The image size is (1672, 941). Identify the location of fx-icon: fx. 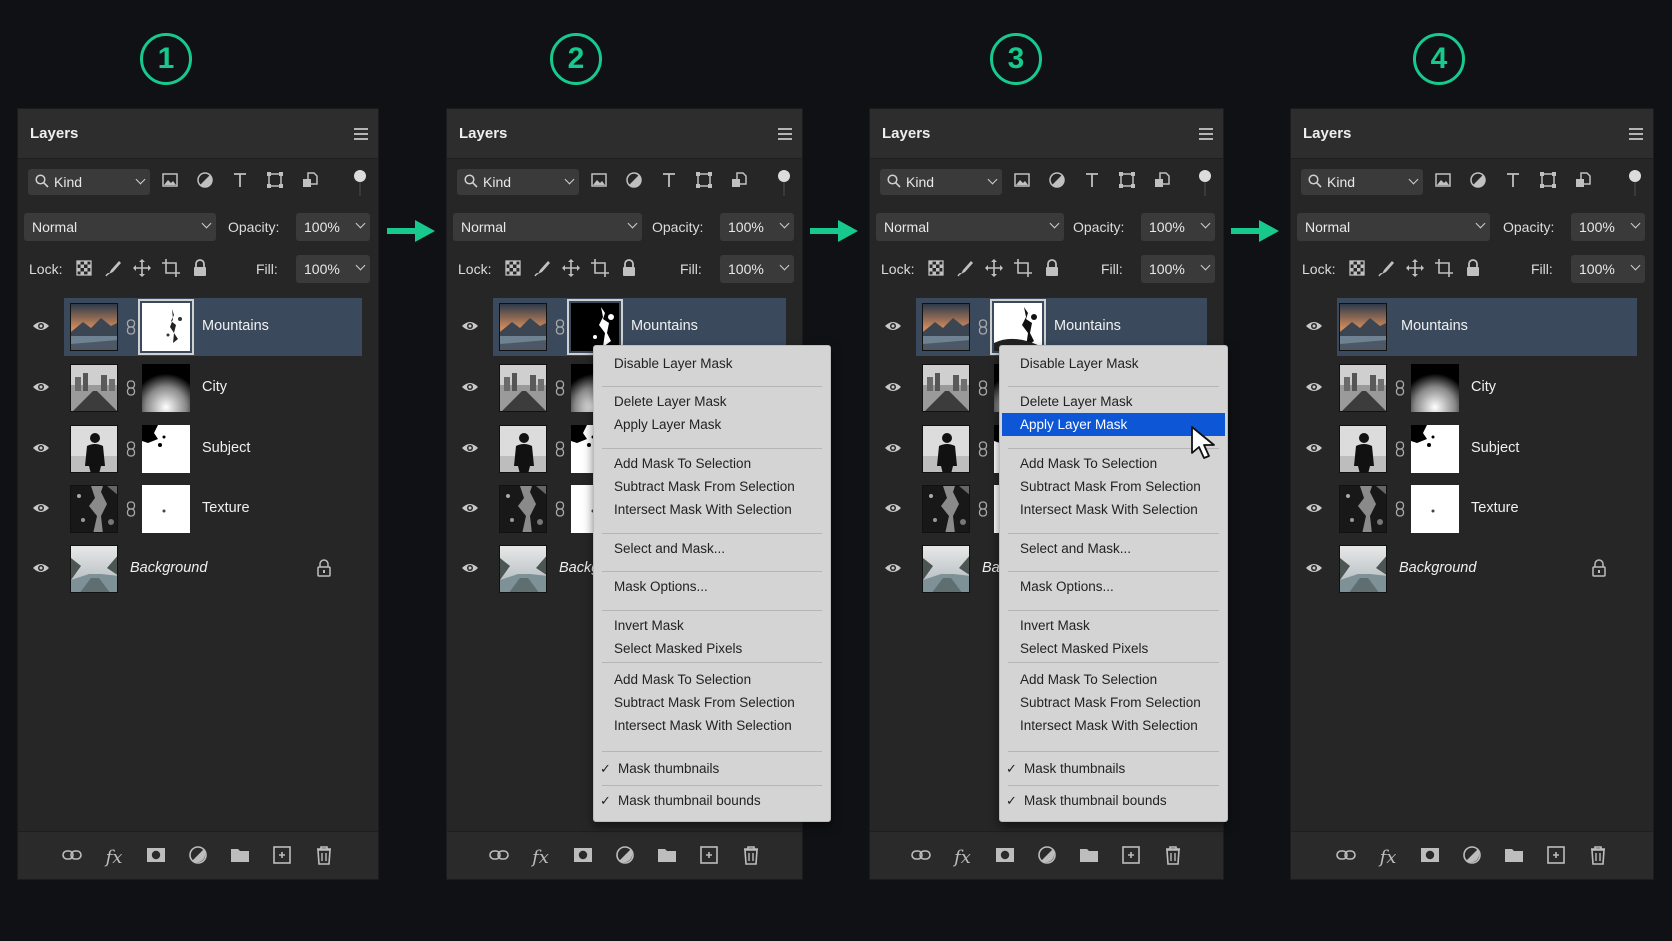
(541, 857).